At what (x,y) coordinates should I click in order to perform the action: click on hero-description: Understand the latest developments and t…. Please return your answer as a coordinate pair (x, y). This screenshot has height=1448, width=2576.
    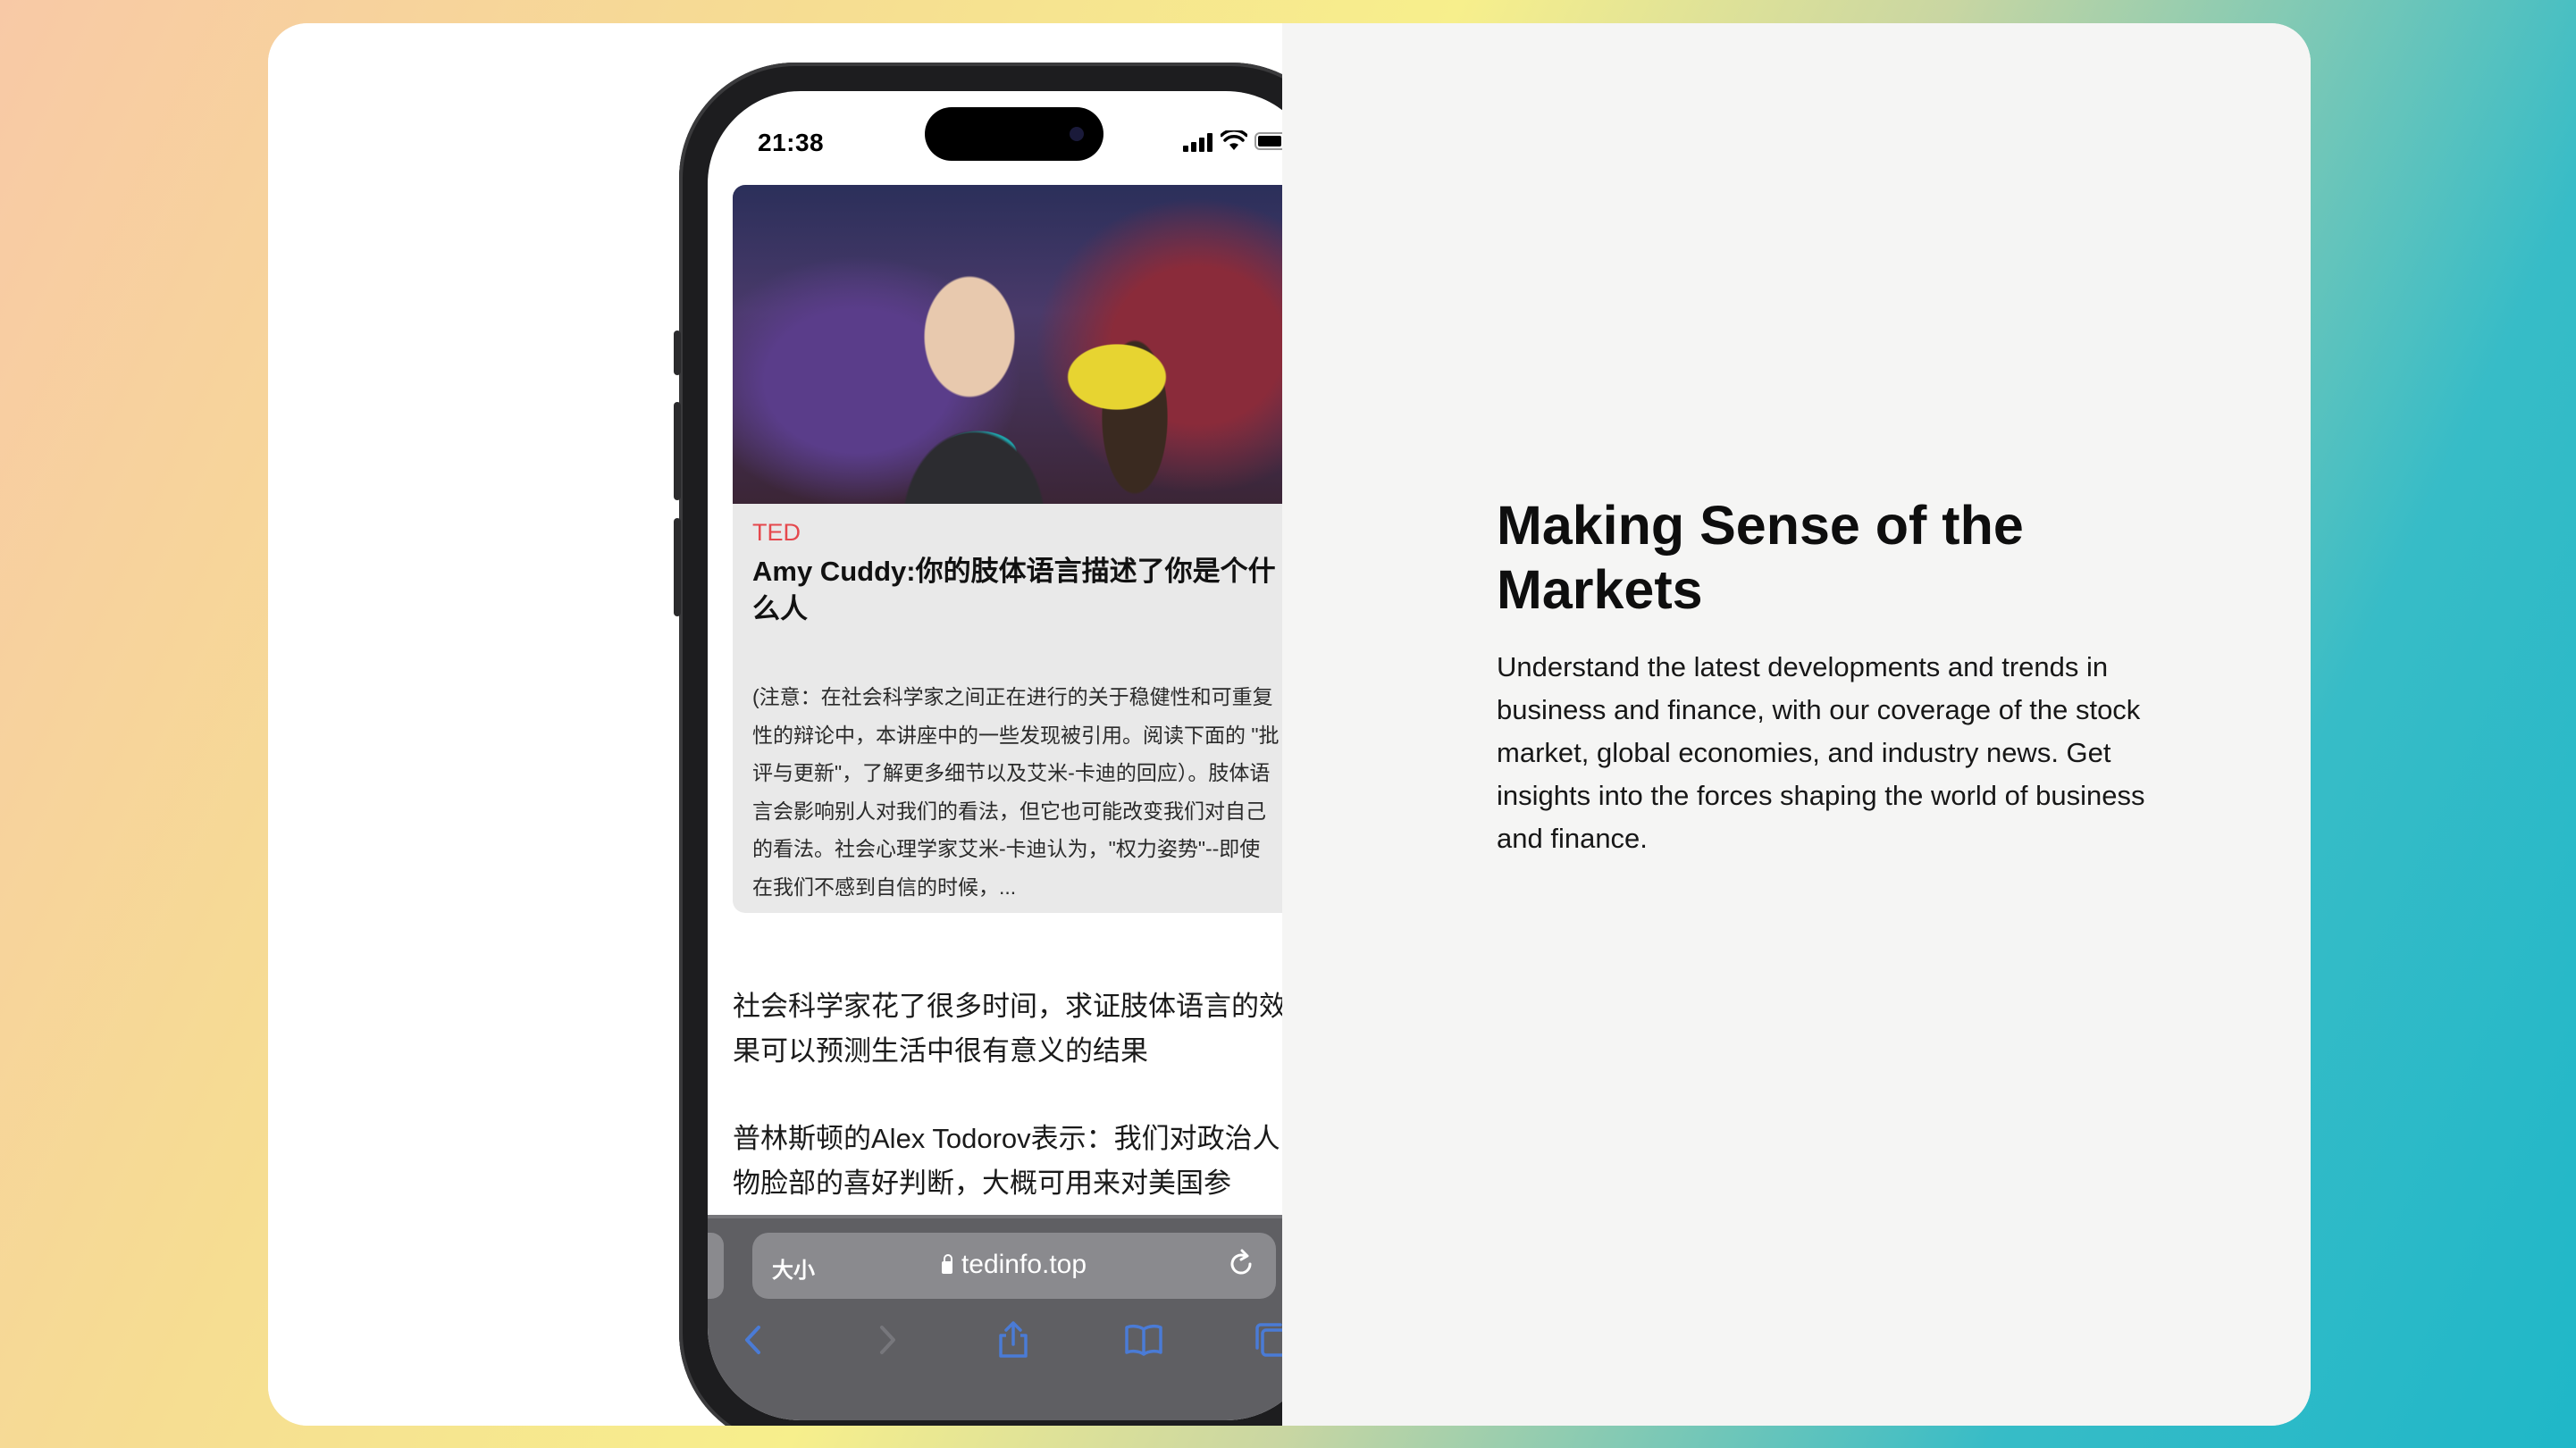
    Looking at the image, I should click on (1821, 752).